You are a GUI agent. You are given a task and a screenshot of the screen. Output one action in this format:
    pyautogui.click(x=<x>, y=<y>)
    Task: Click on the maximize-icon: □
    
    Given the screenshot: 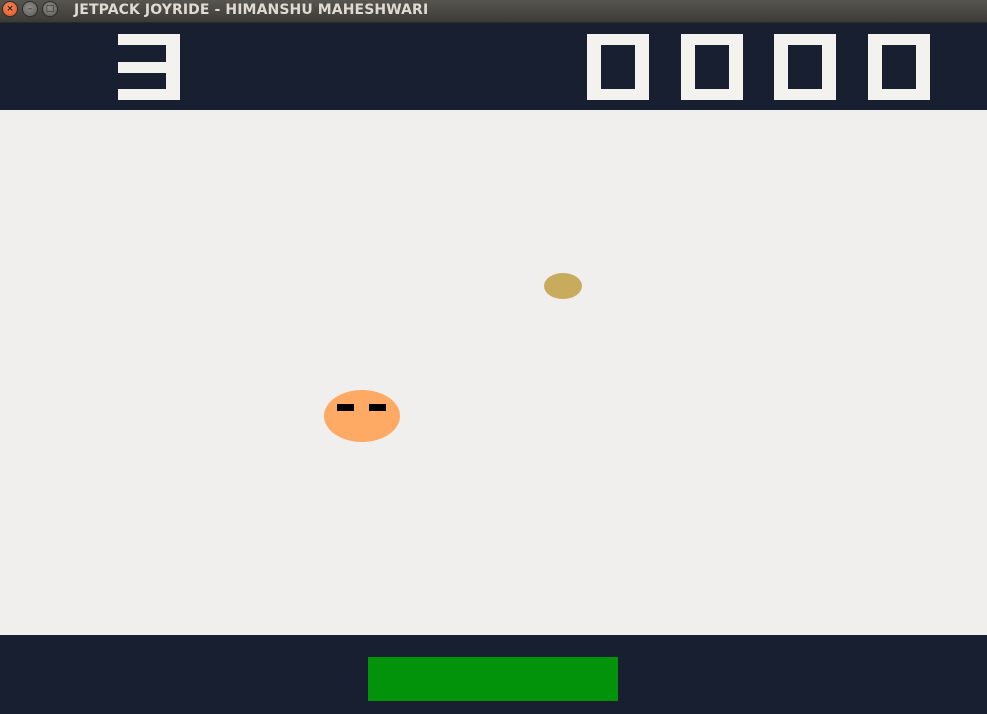 What is the action you would take?
    pyautogui.click(x=50, y=9)
    